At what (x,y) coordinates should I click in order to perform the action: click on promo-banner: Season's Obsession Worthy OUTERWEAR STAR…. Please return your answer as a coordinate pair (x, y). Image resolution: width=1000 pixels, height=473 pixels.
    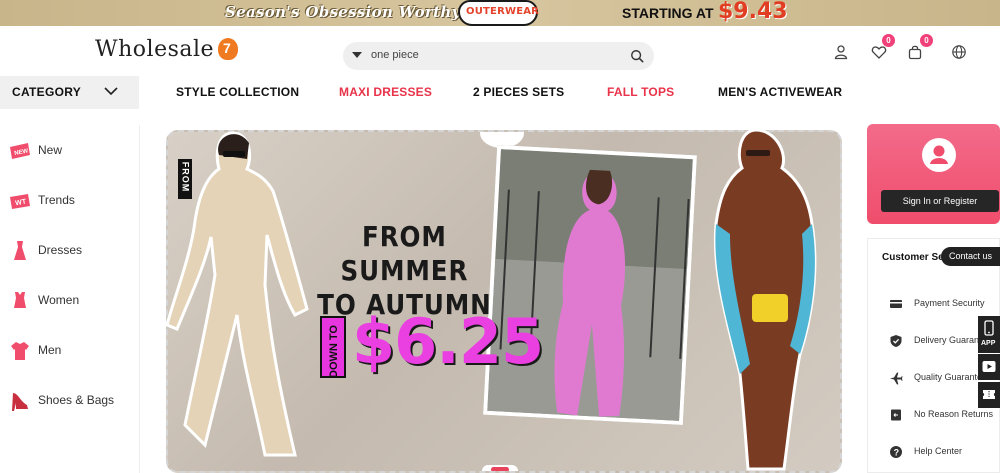
    Looking at the image, I should click on (500, 13).